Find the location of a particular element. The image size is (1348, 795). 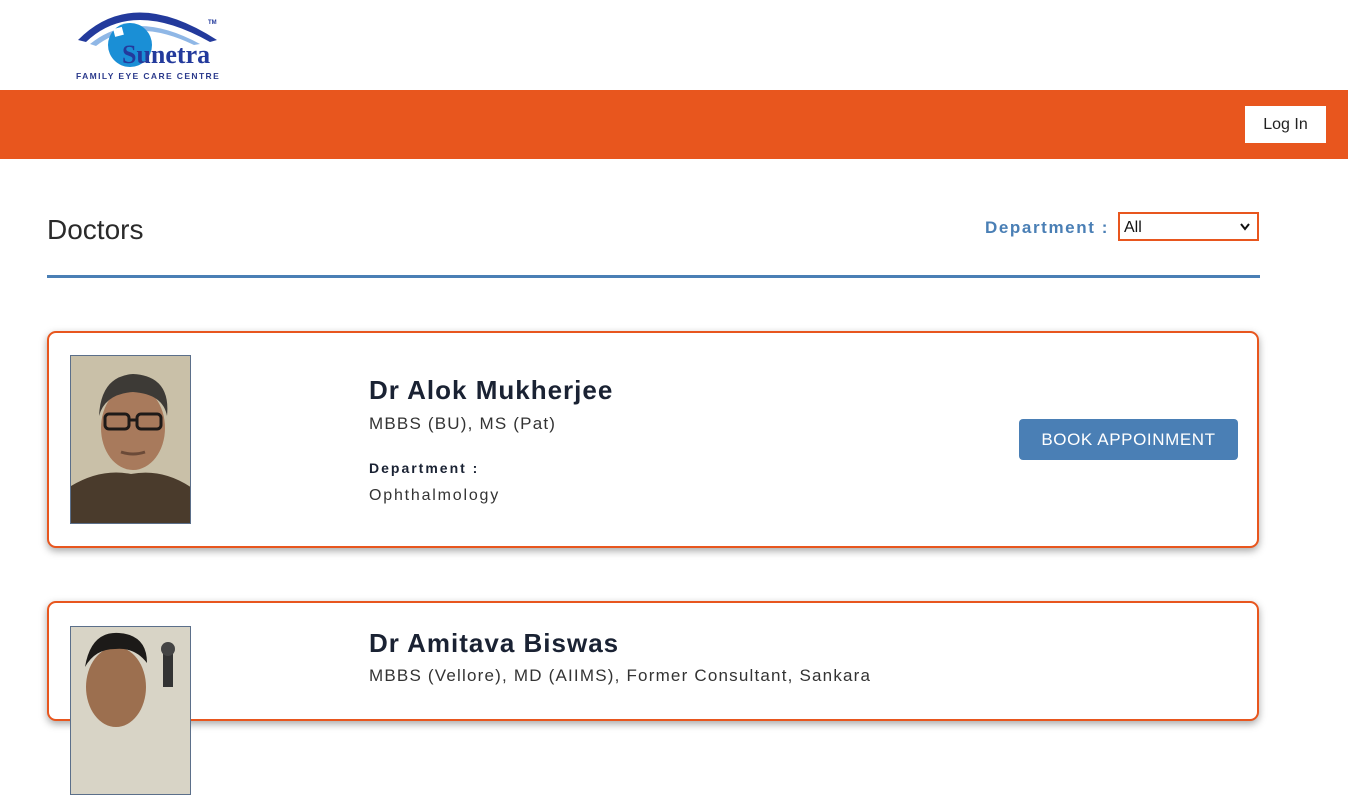

book-appointment-button: BOOK APPOINMENT is located at coordinates (1128, 439).